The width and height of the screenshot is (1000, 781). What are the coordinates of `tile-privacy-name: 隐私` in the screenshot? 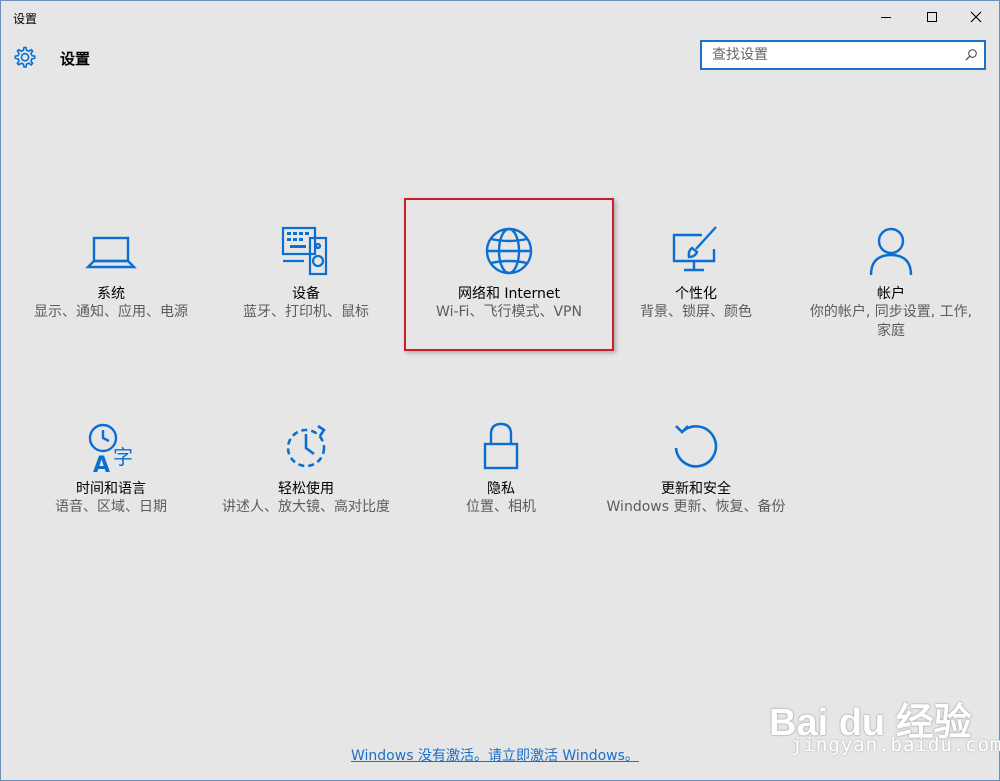 It's located at (501, 489).